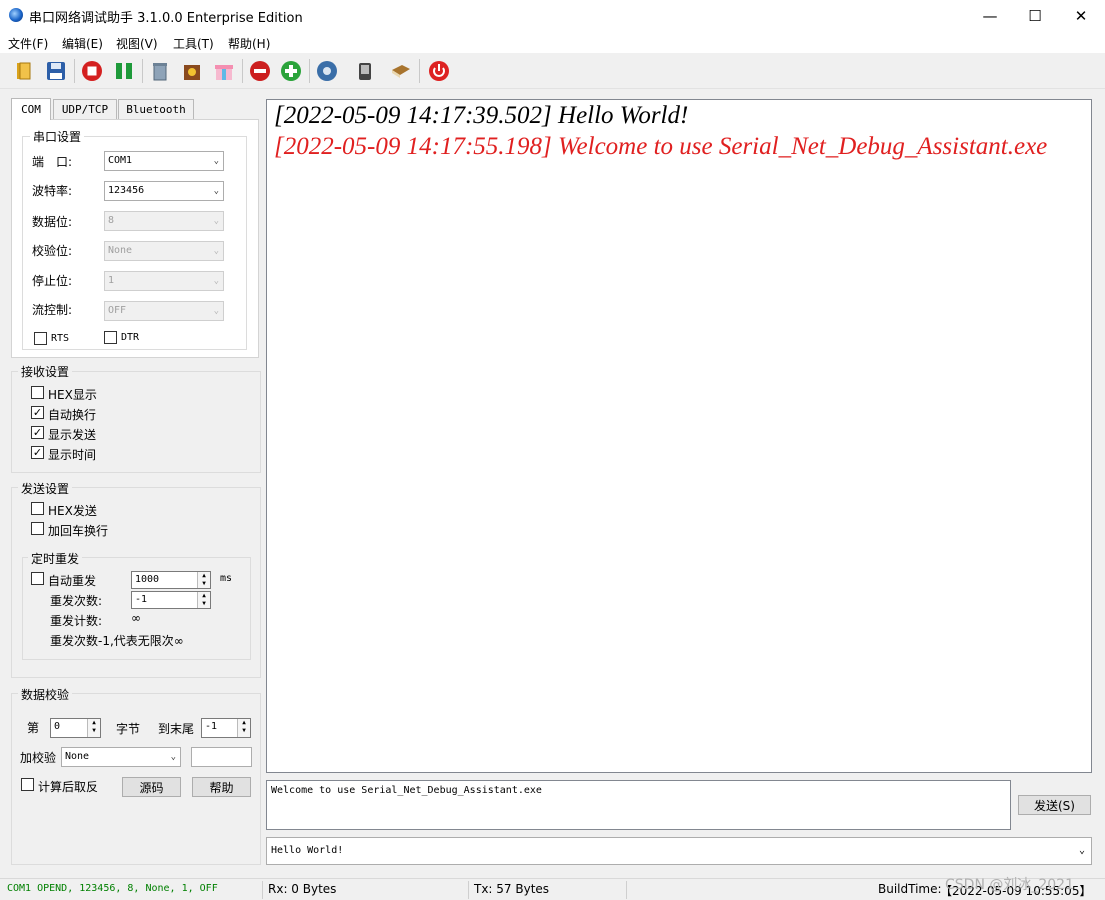 The height and width of the screenshot is (900, 1105). What do you see at coordinates (72, 395) in the screenshot?
I see `hex-display-label: HEX显示` at bounding box center [72, 395].